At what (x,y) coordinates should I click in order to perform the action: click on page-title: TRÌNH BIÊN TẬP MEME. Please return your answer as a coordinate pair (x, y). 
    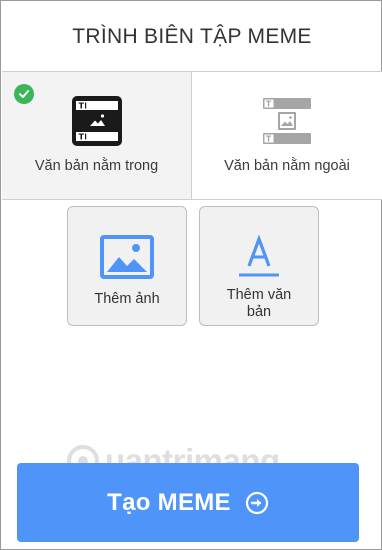
    Looking at the image, I should click on (192, 36).